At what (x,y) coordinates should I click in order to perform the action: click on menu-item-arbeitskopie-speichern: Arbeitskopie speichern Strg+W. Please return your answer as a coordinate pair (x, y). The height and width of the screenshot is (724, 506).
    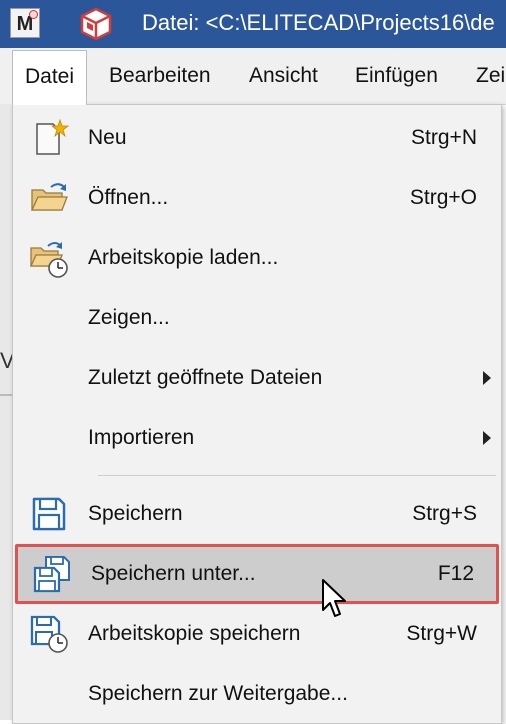
    Looking at the image, I should click on (257, 634).